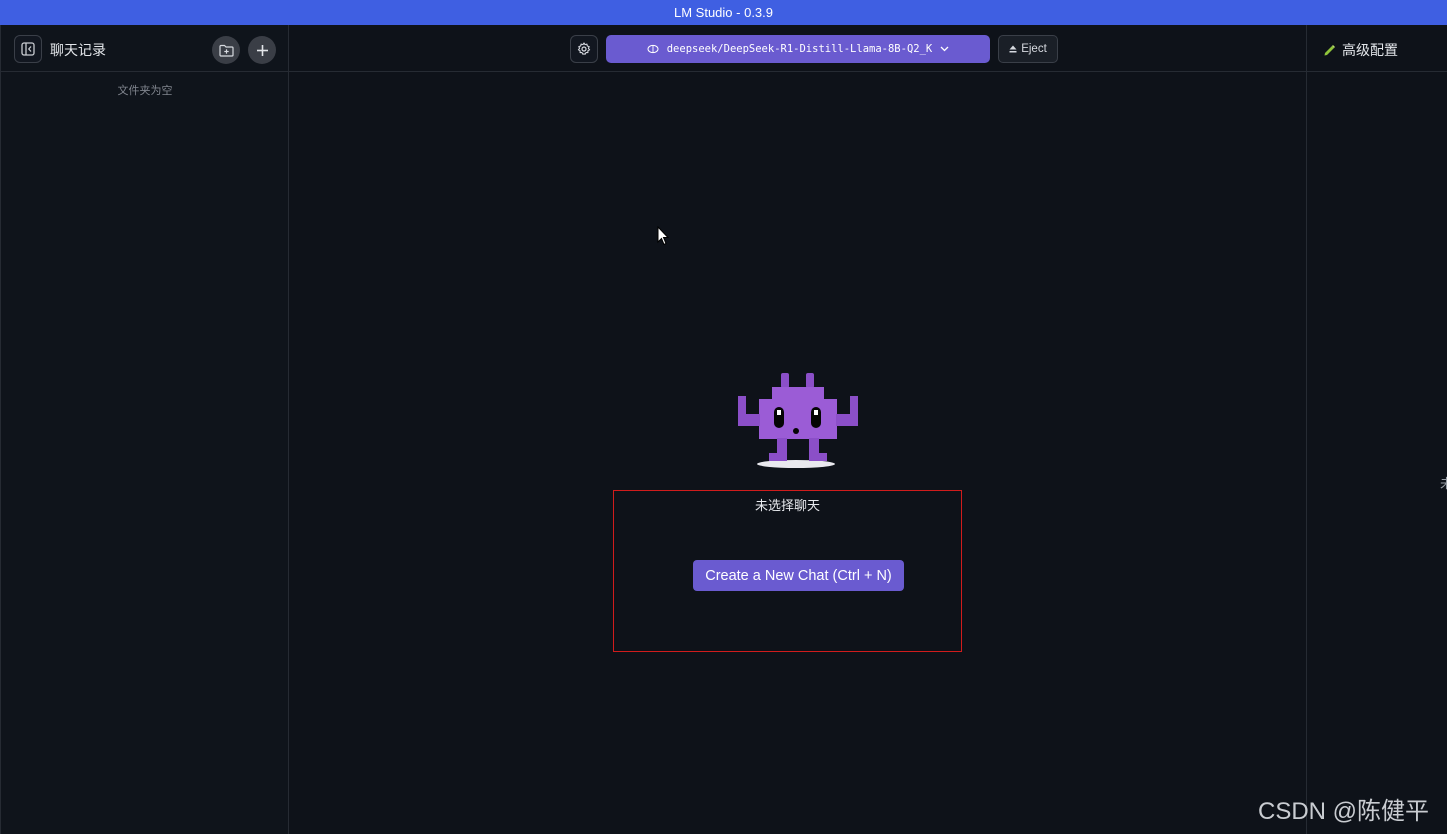 Image resolution: width=1447 pixels, height=834 pixels. I want to click on eject-icon, so click(1013, 49).